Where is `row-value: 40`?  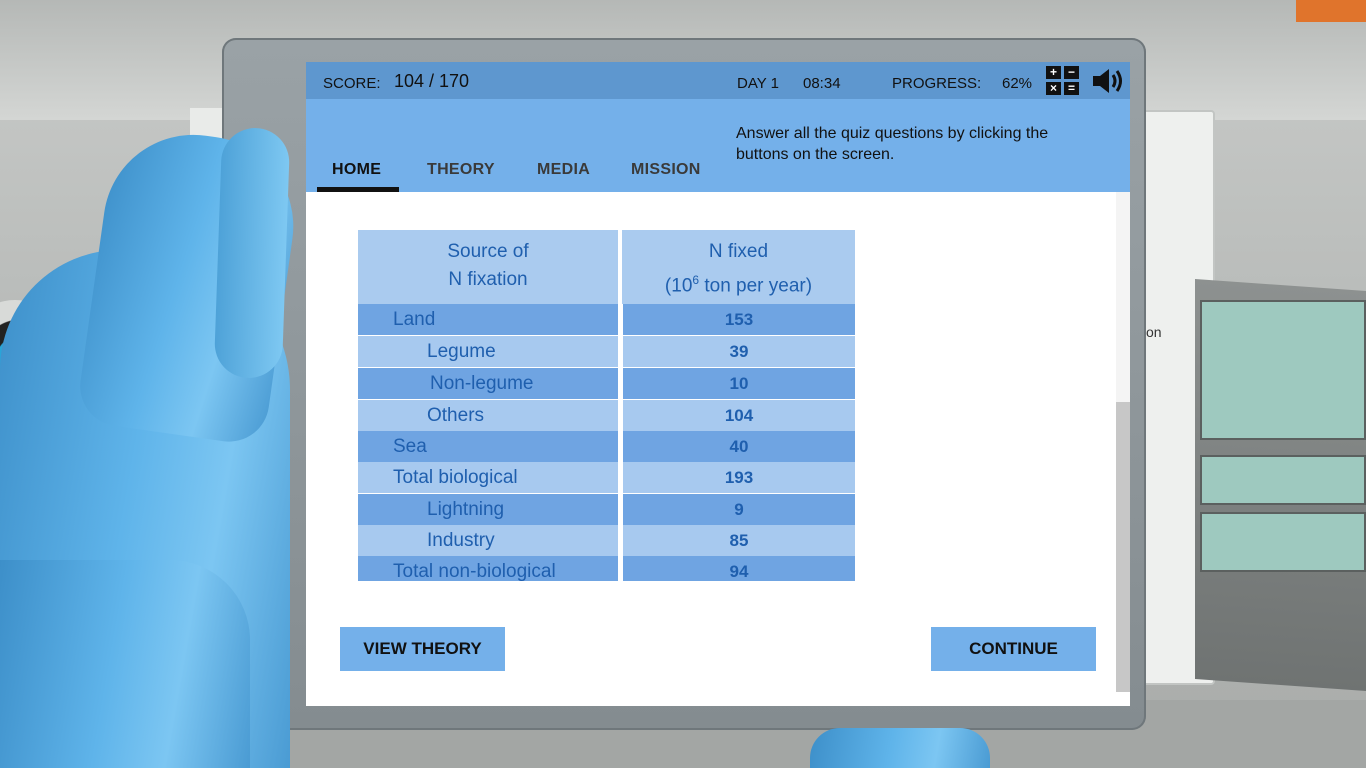
row-value: 40 is located at coordinates (739, 446).